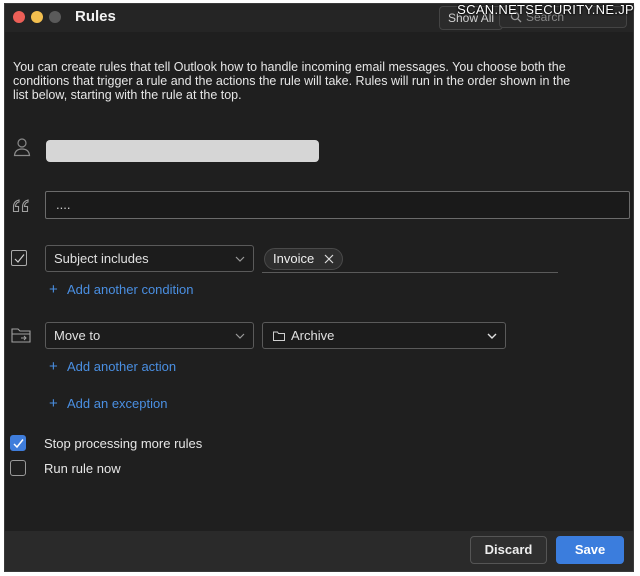 This screenshot has height=576, width=640. I want to click on rule-name-field, so click(182, 151).